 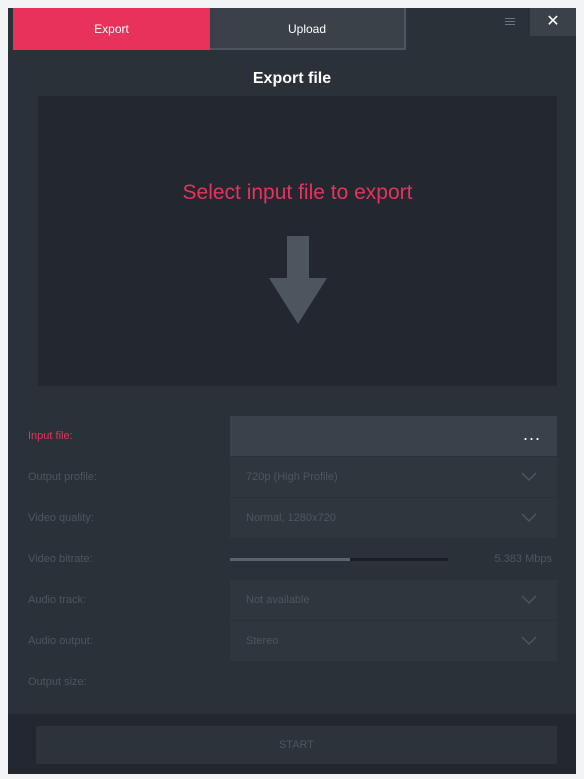 I want to click on output-size-label: Output size:, so click(x=57, y=682).